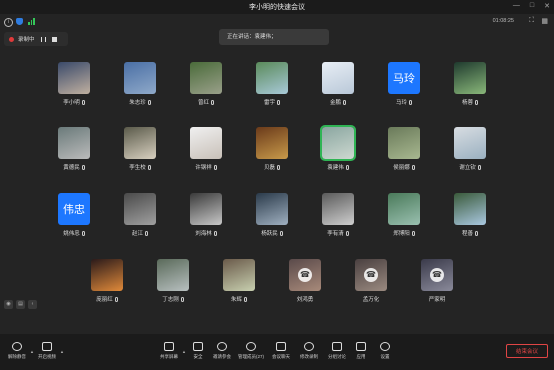 The image size is (554, 370). Describe the element at coordinates (437, 299) in the screenshot. I see `participant-name-row: 严家明` at that location.